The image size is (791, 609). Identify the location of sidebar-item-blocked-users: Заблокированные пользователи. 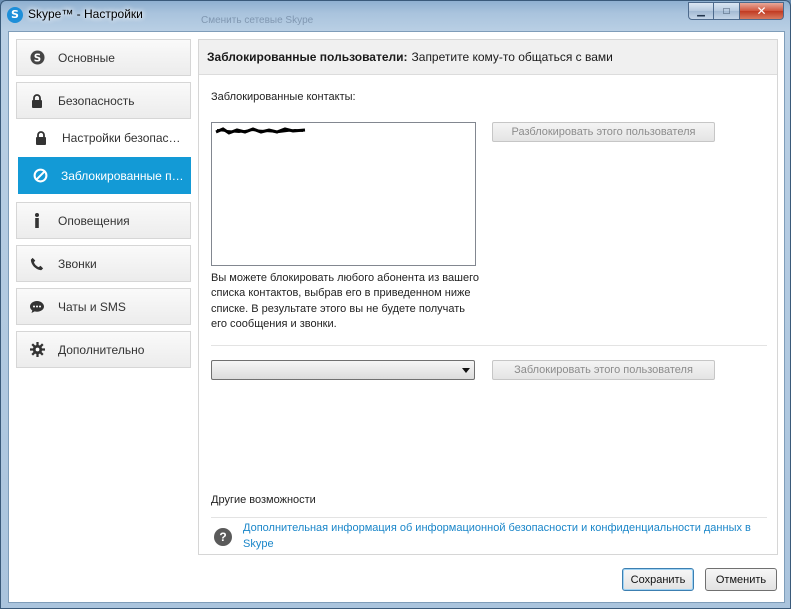
(104, 175).